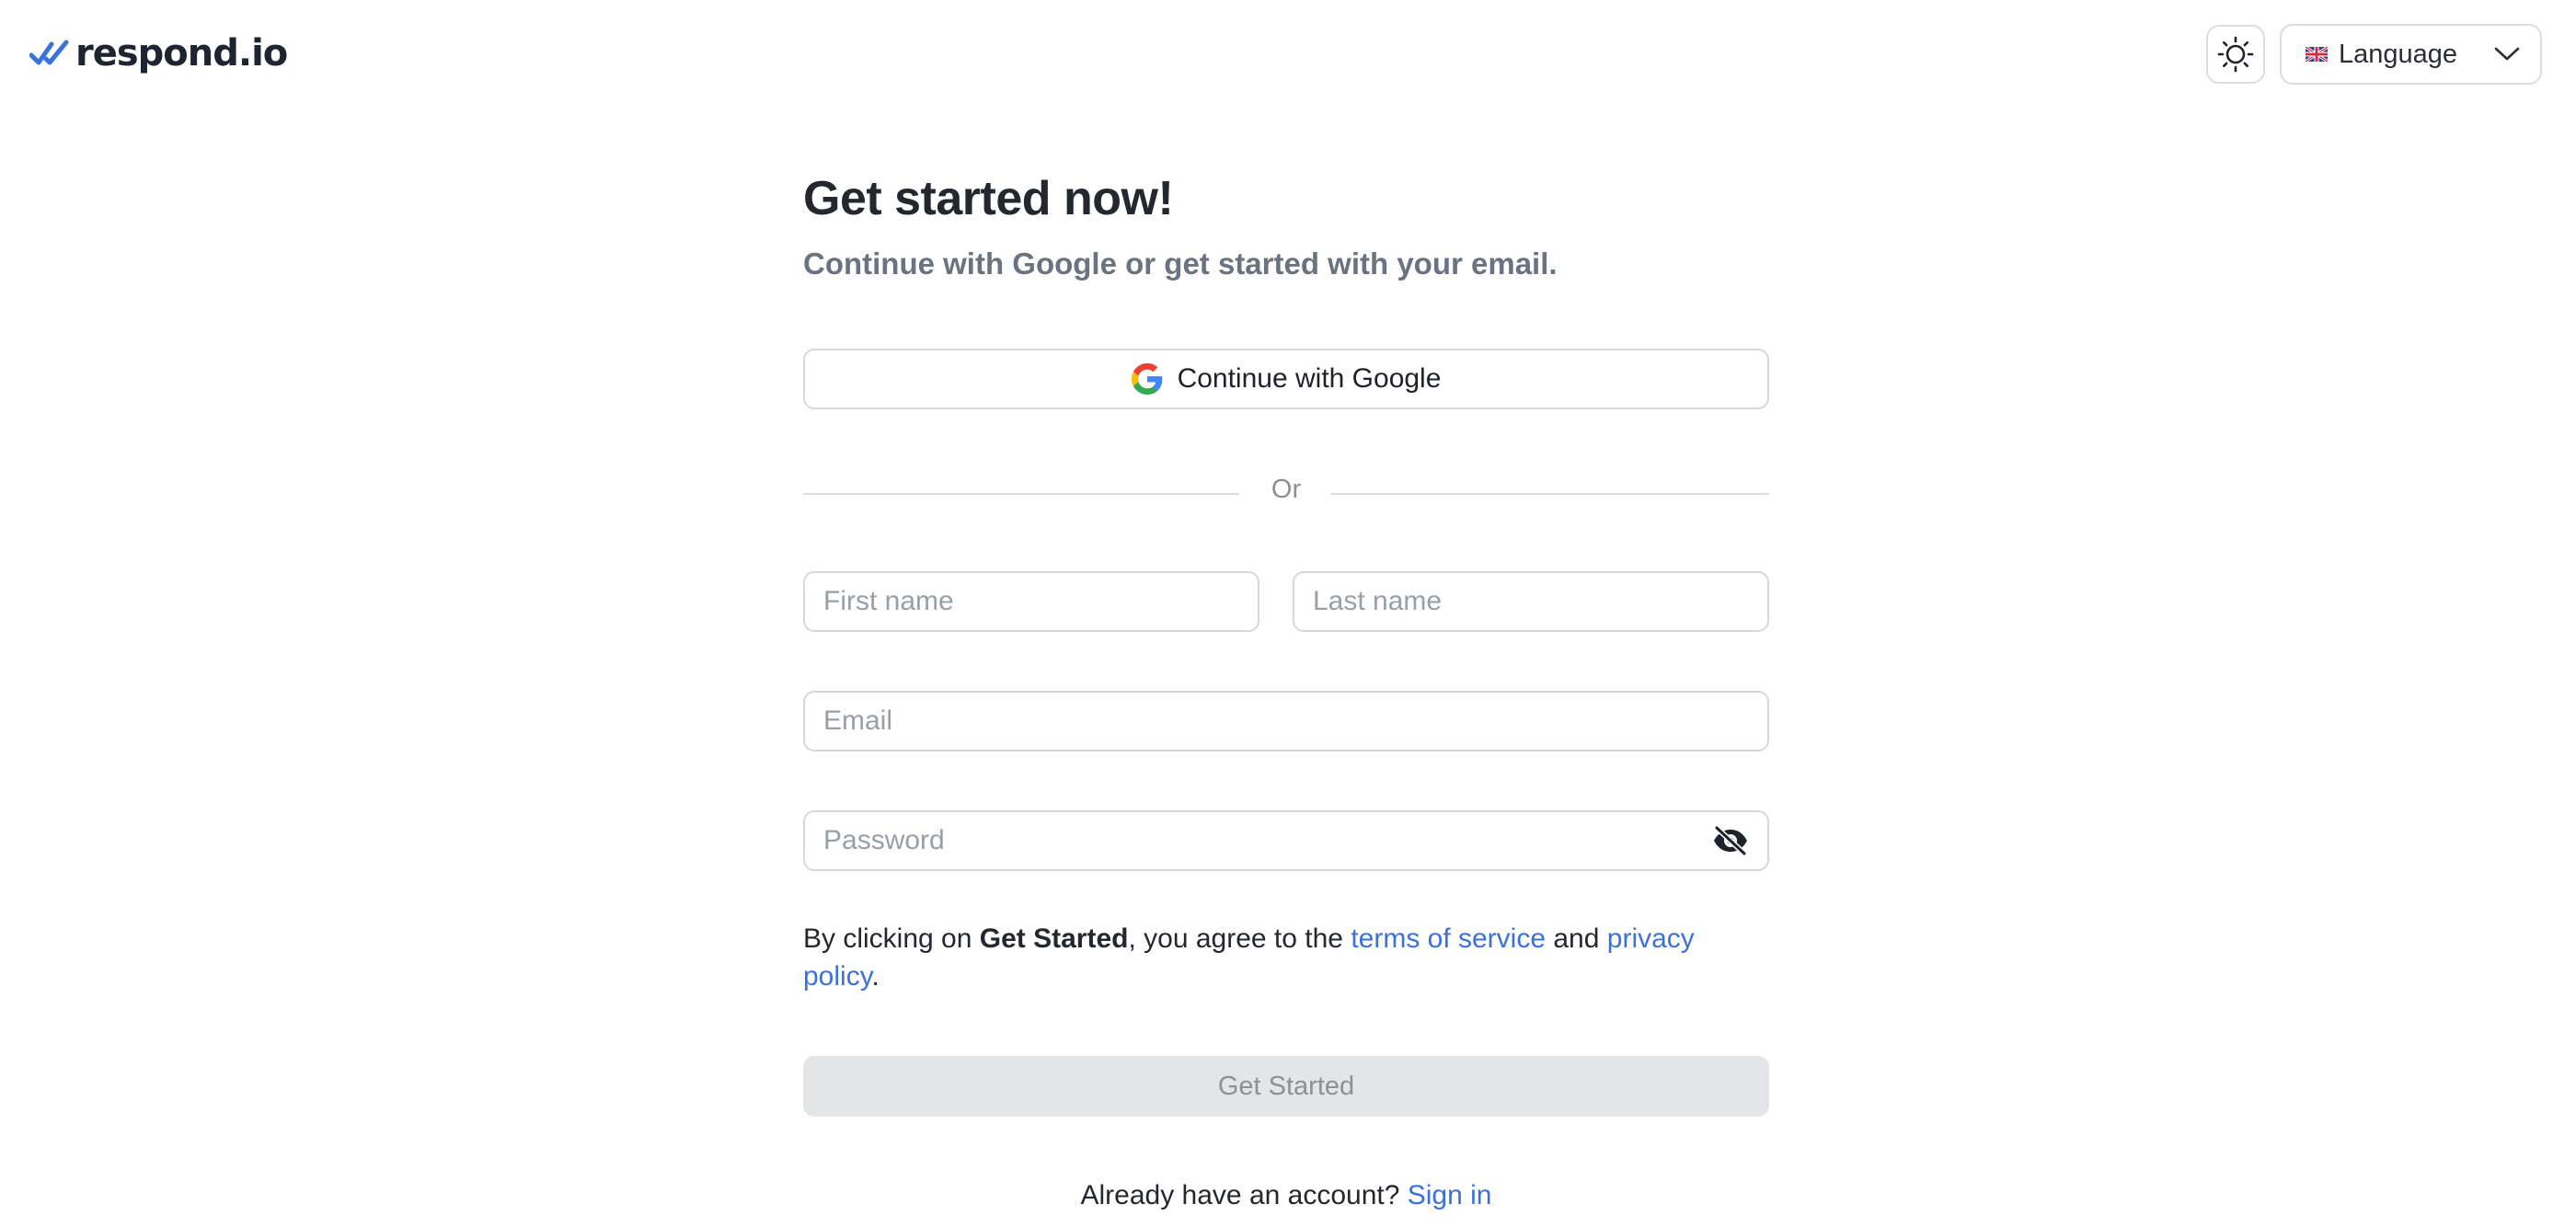 The width and height of the screenshot is (2576, 1227). What do you see at coordinates (2507, 54) in the screenshot?
I see `chevron-down-icon` at bounding box center [2507, 54].